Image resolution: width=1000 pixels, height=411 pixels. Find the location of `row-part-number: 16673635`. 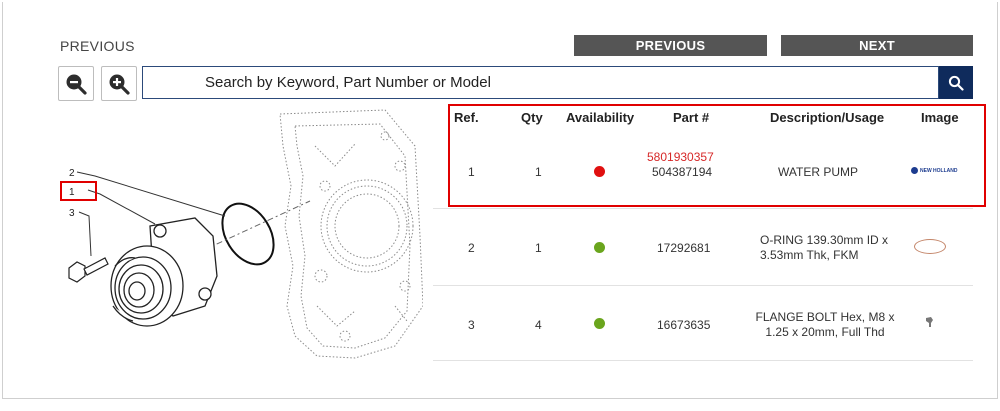

row-part-number: 16673635 is located at coordinates (683, 325).